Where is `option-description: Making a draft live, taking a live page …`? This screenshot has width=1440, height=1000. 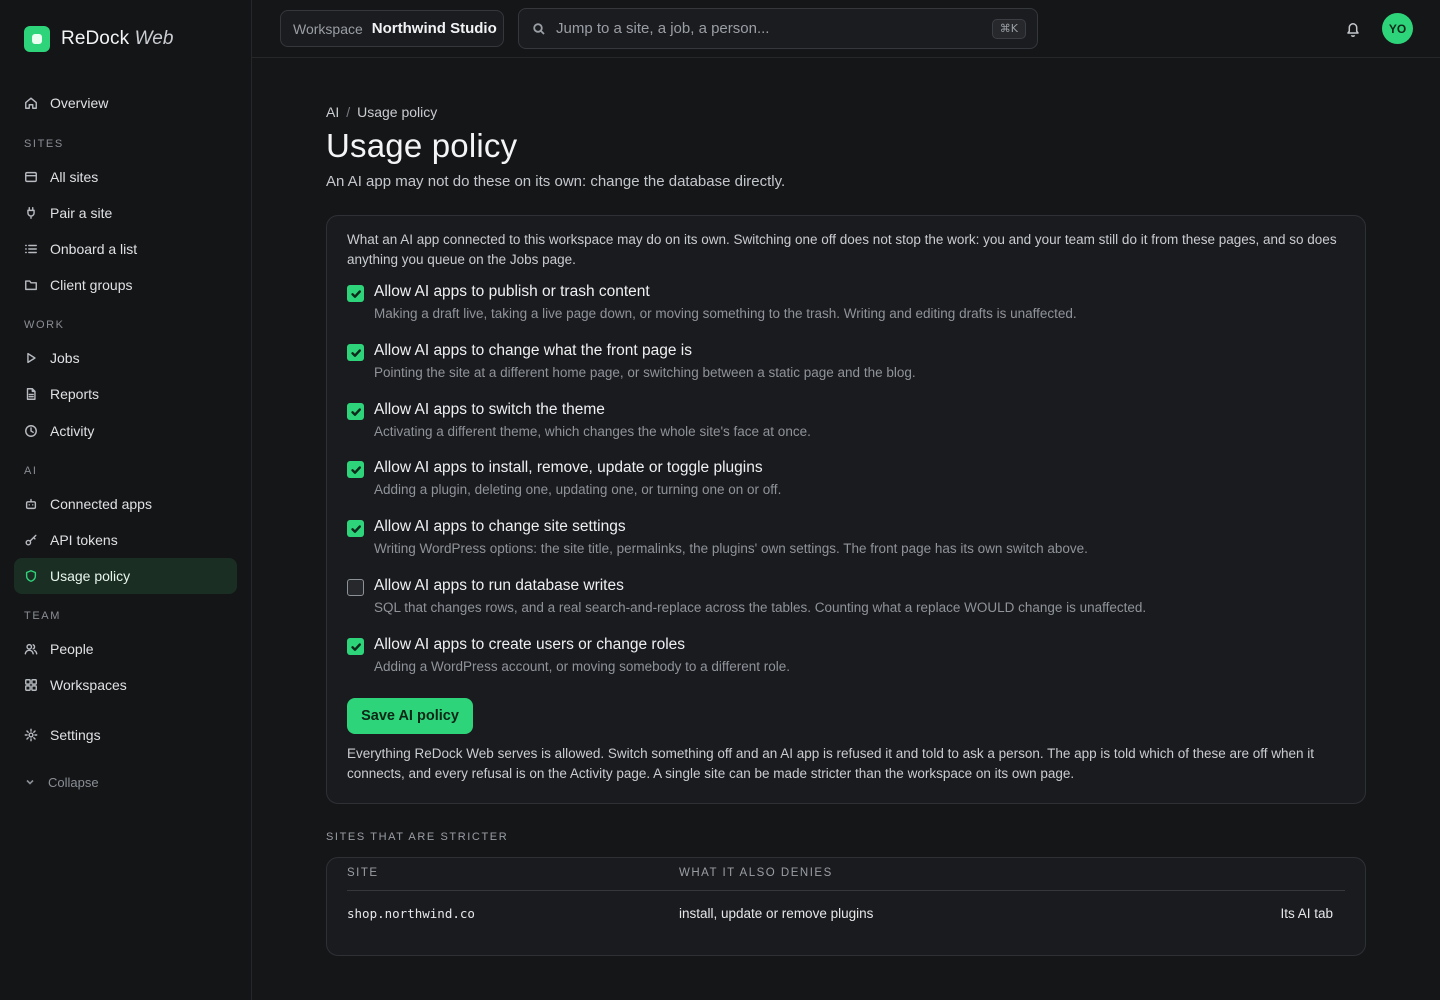
option-description: Making a draft live, taking a live page … is located at coordinates (725, 313).